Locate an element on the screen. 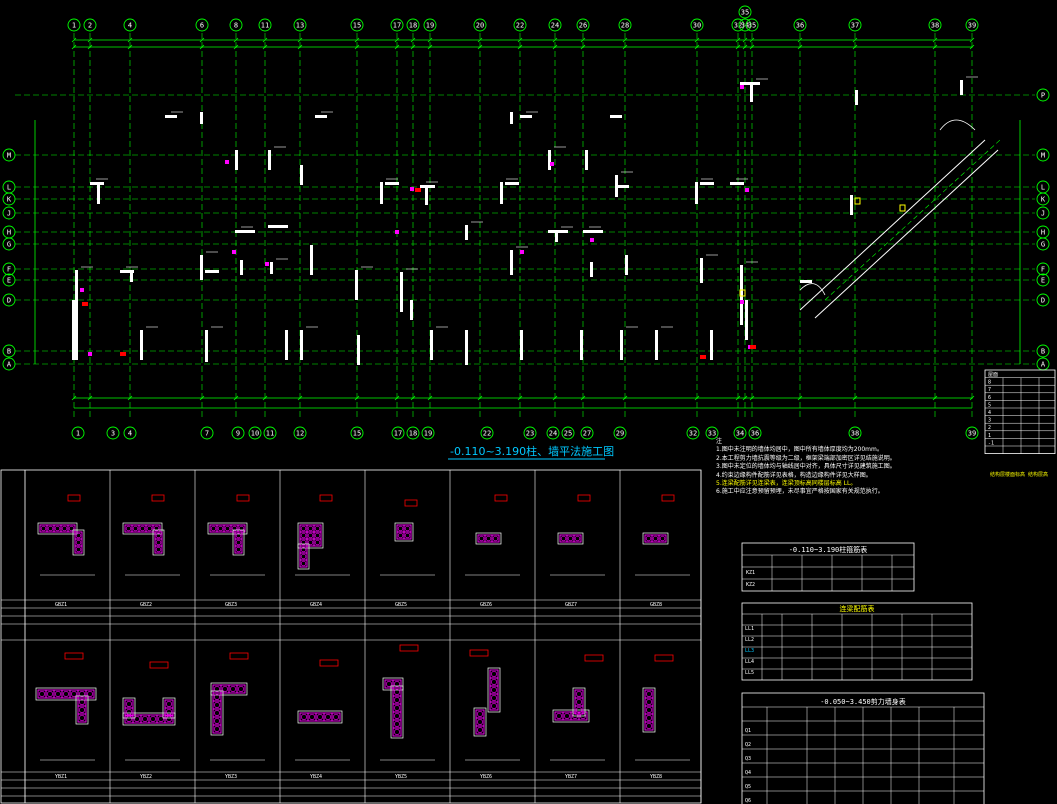 This screenshot has height=804, width=1057. axis-bubble-bottom-label: 22 is located at coordinates (487, 434).